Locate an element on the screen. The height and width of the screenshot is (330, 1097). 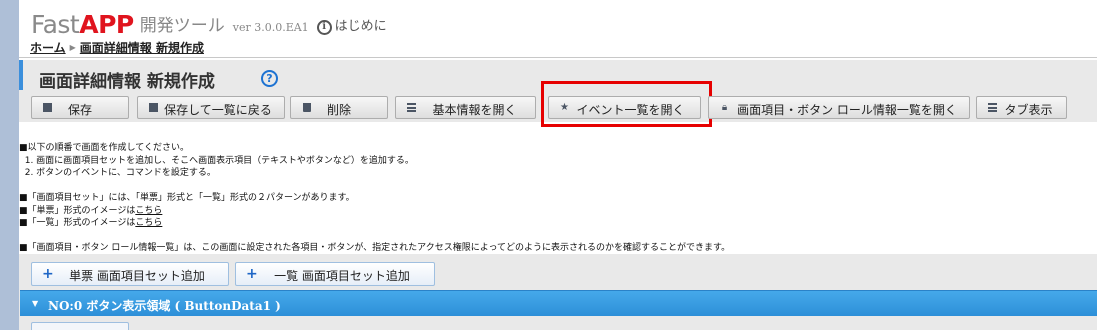
section-title: NO:0 ボタン表示領域 ( ButtonData1 ) is located at coordinates (164, 306).